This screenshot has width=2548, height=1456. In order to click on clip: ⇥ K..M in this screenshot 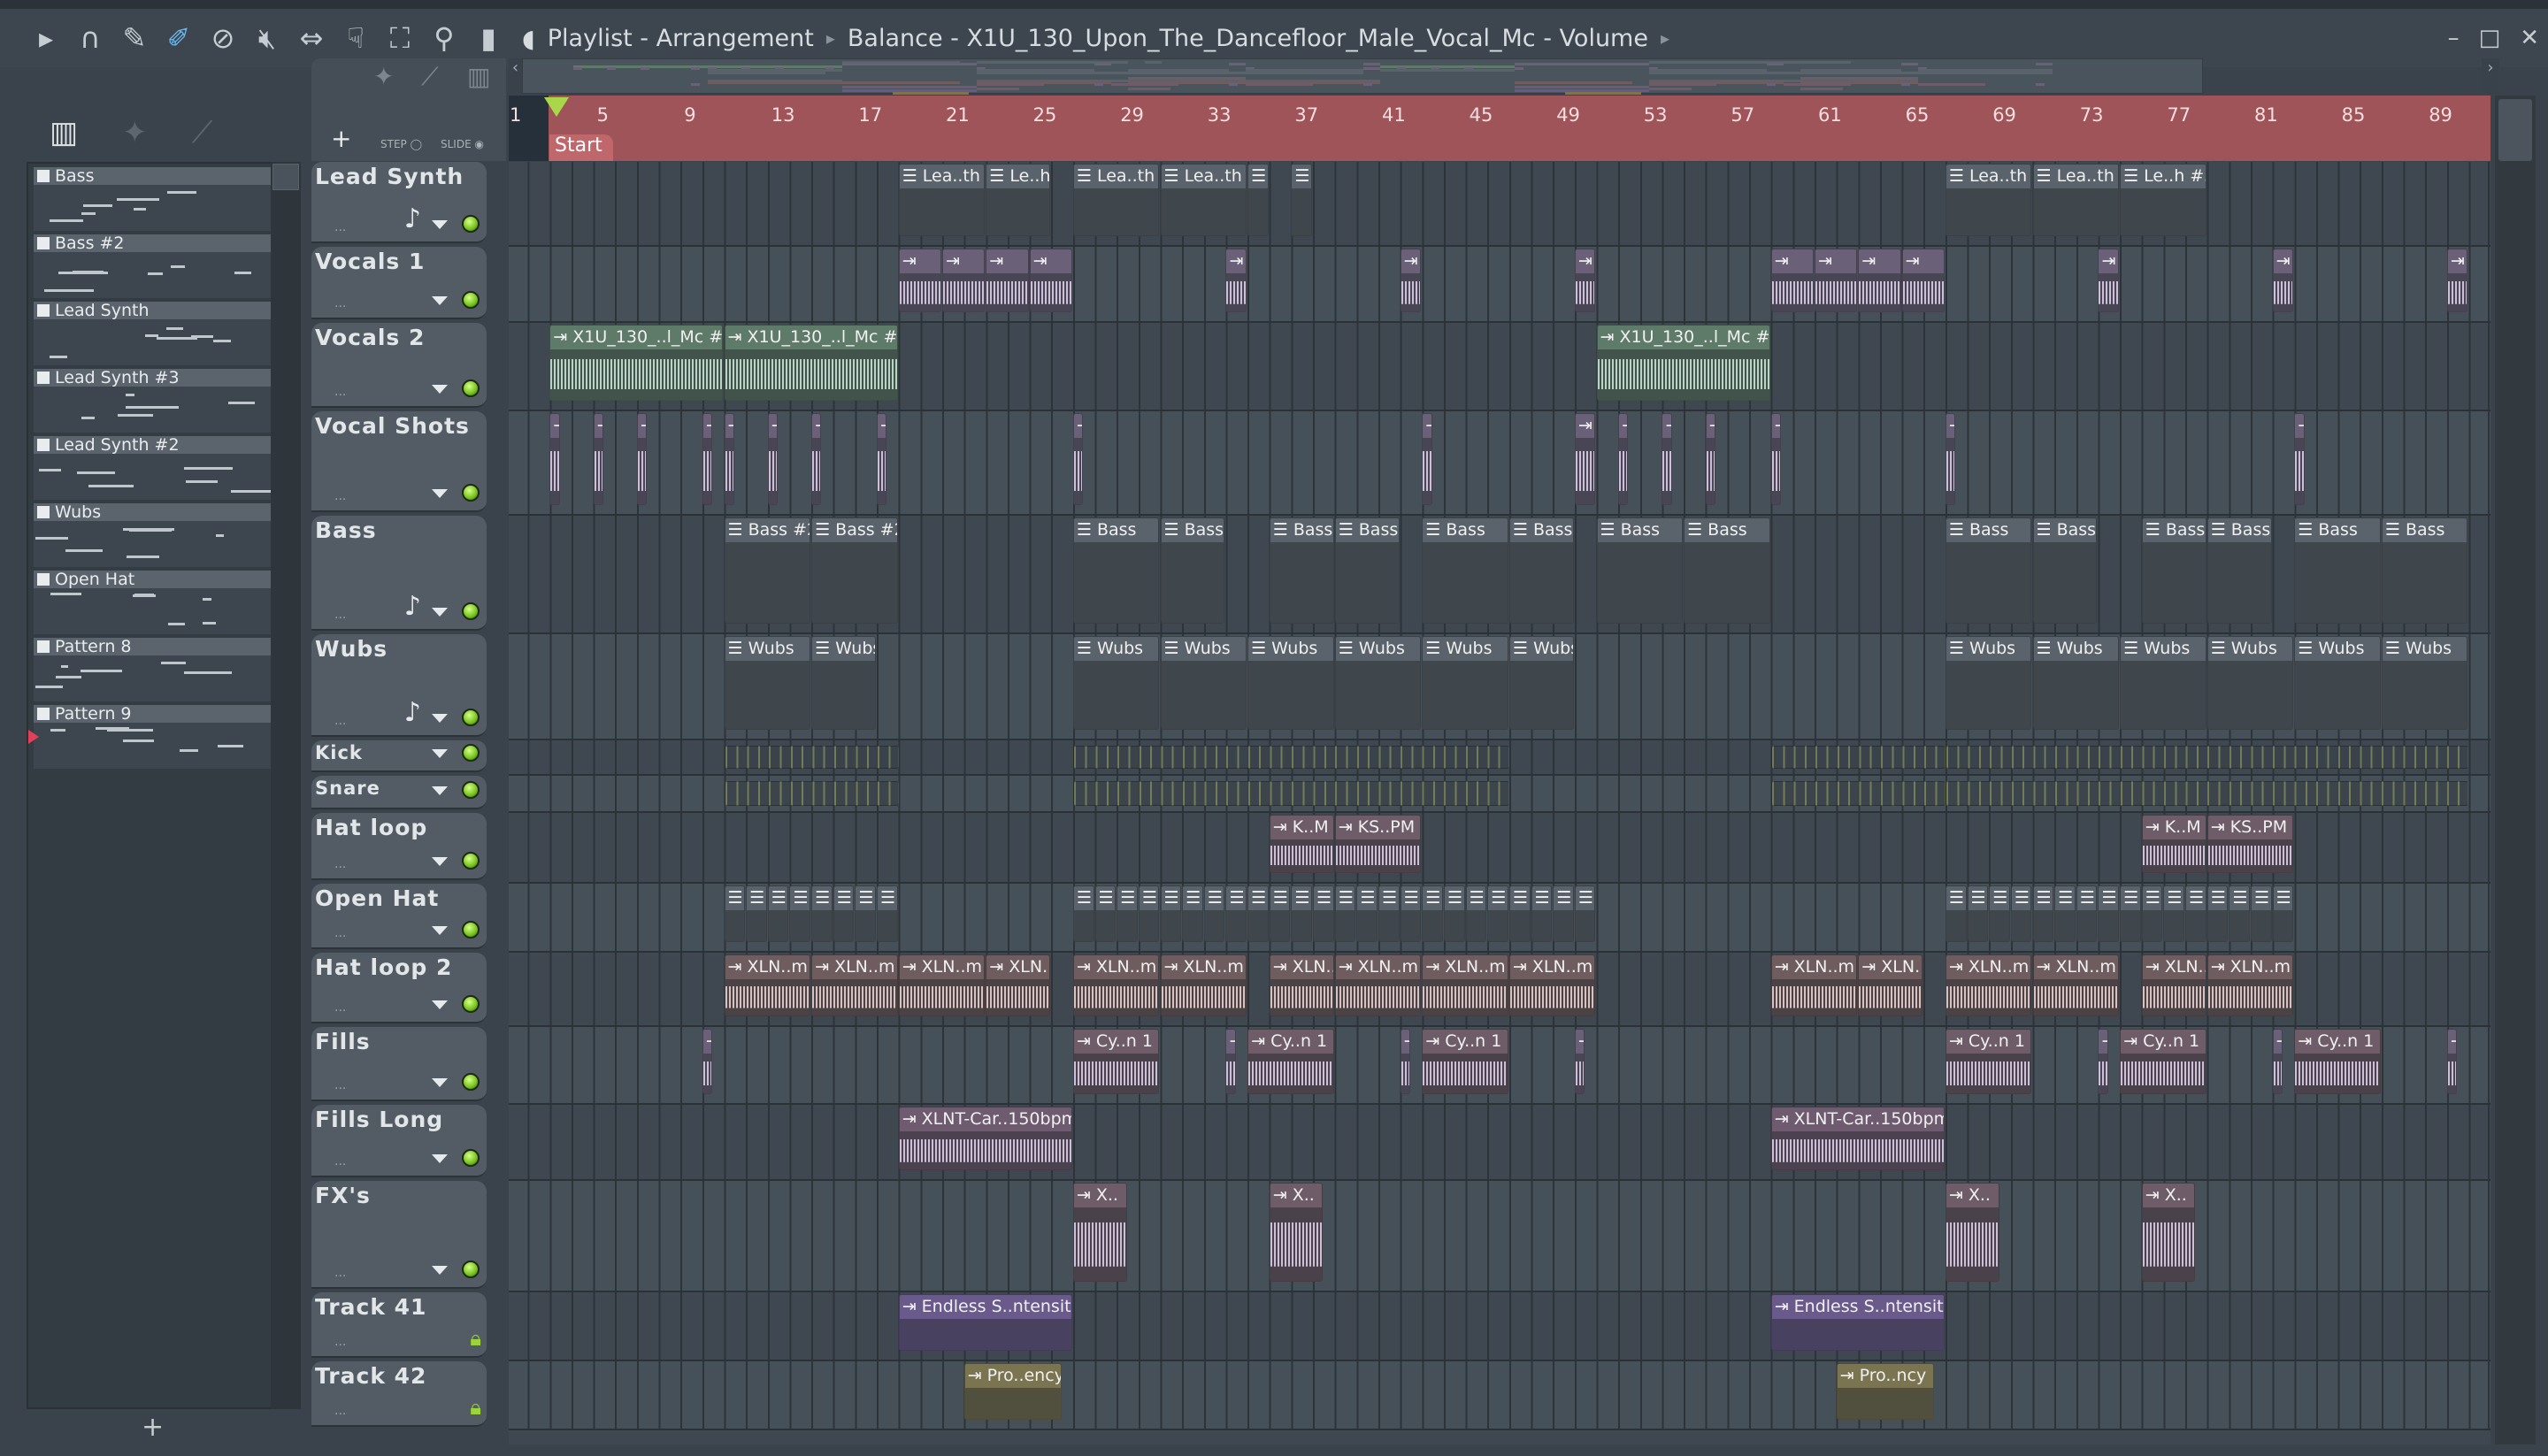, I will do `click(2173, 844)`.